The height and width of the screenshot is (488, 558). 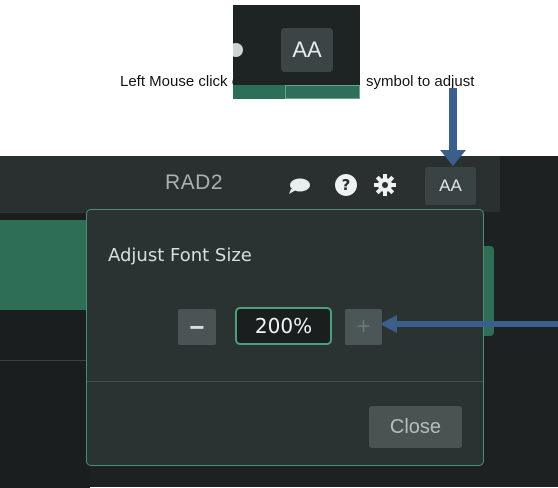 What do you see at coordinates (45, 360) in the screenshot?
I see `row-divider` at bounding box center [45, 360].